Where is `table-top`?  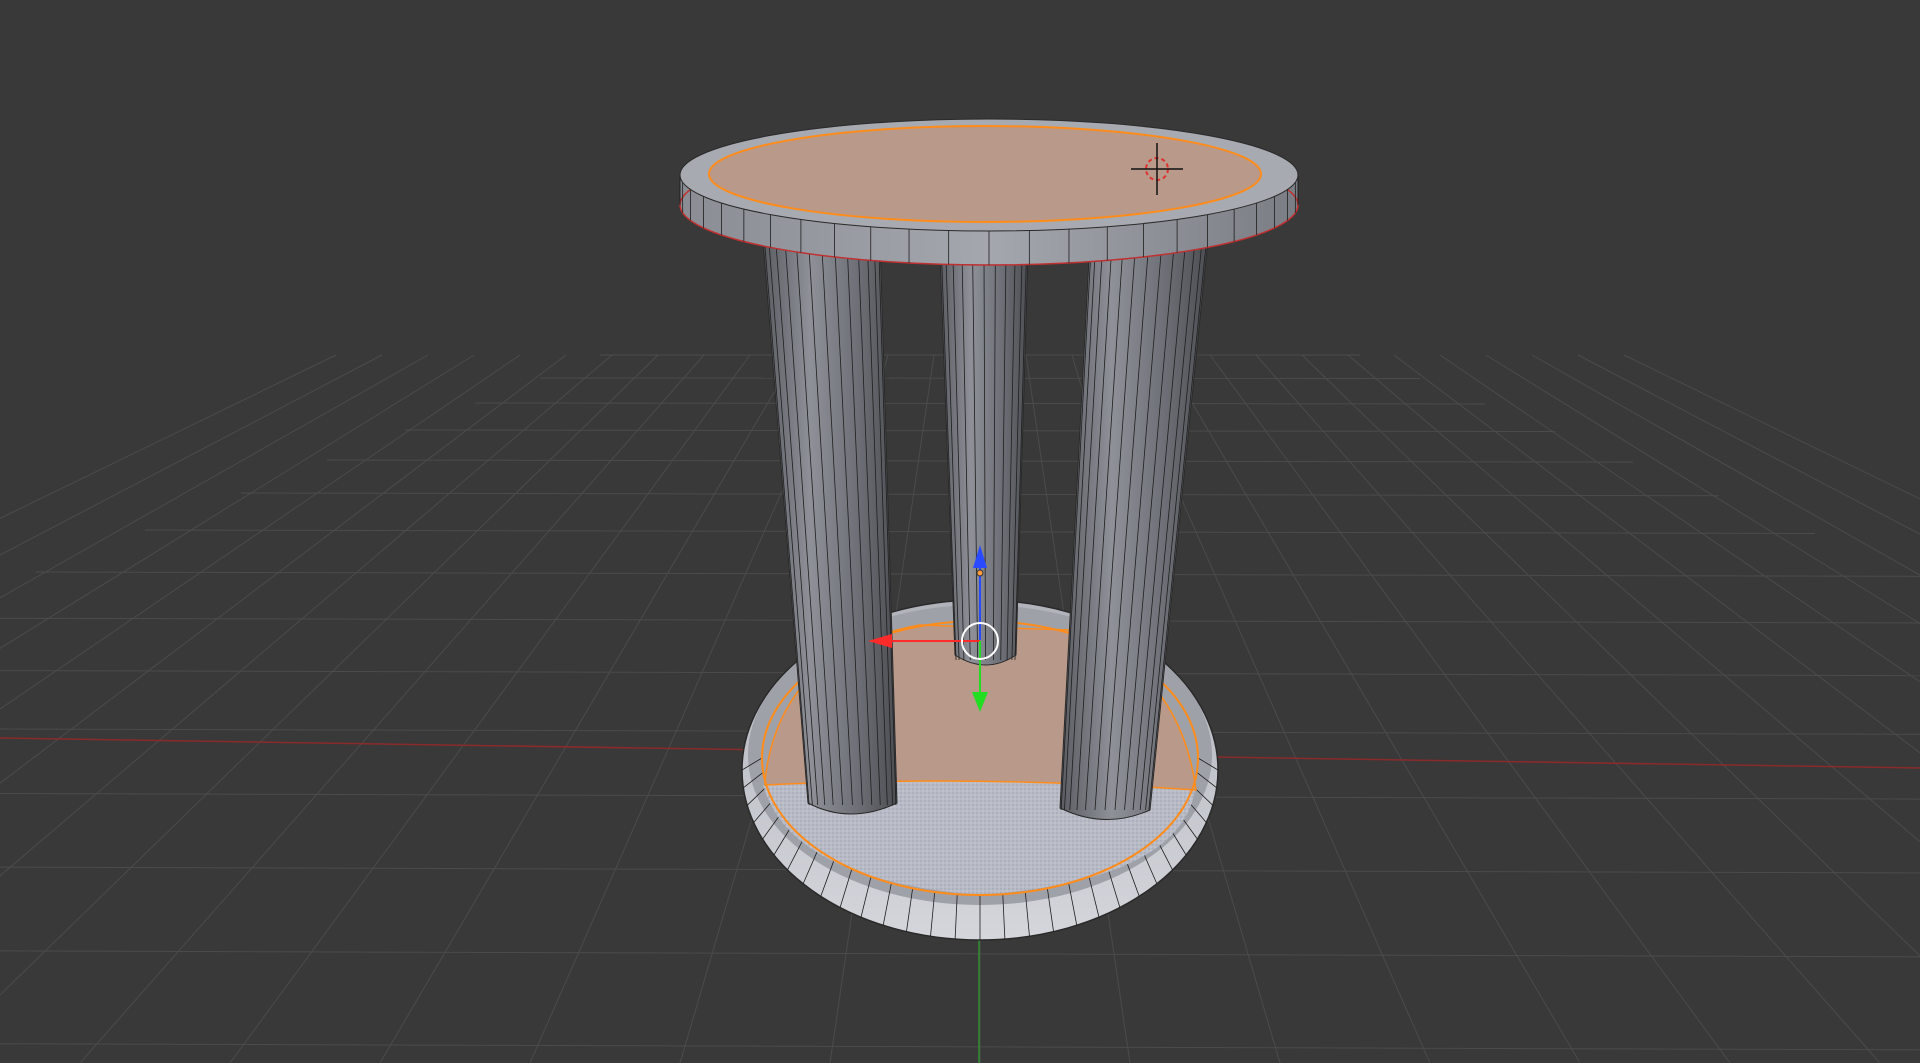
table-top is located at coordinates (989, 192).